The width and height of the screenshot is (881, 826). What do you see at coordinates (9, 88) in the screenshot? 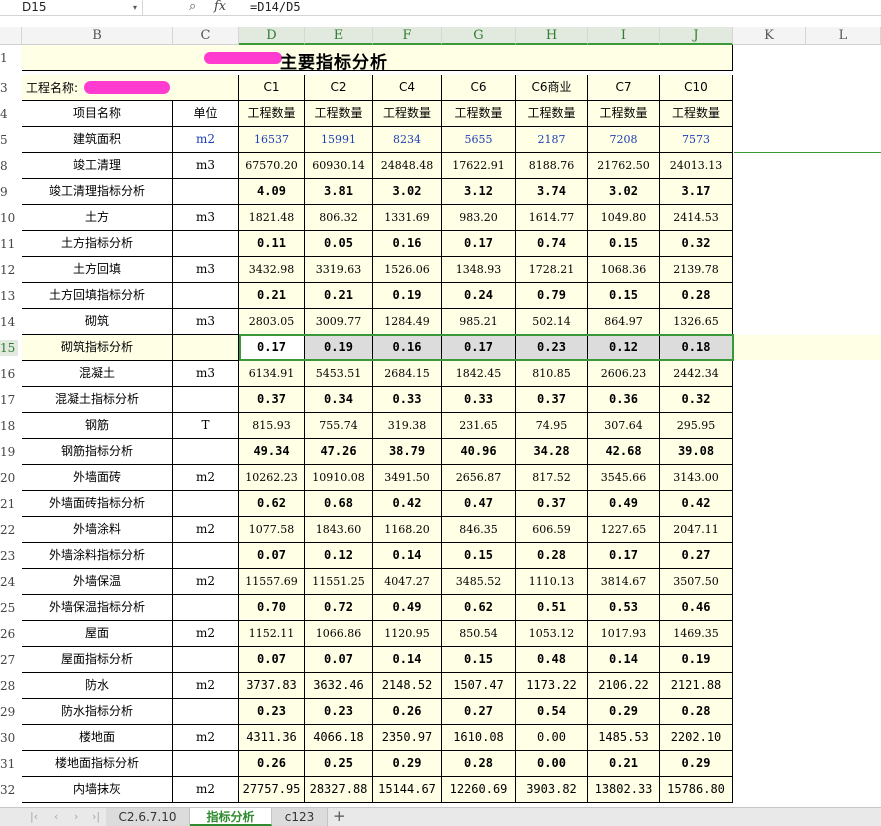
I see `row-header-3: 3` at bounding box center [9, 88].